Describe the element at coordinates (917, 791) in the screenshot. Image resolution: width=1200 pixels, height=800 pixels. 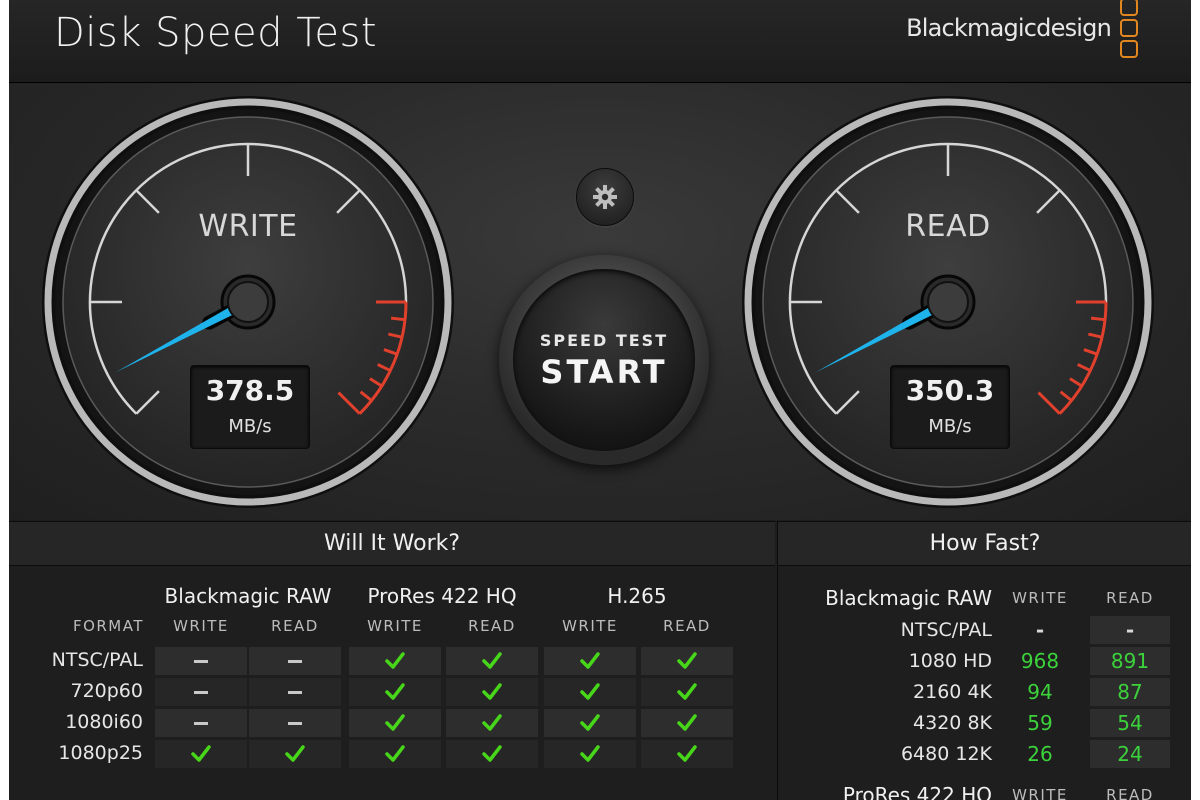
I see `how-fast-next-codec: ProRes 422 HQ` at that location.